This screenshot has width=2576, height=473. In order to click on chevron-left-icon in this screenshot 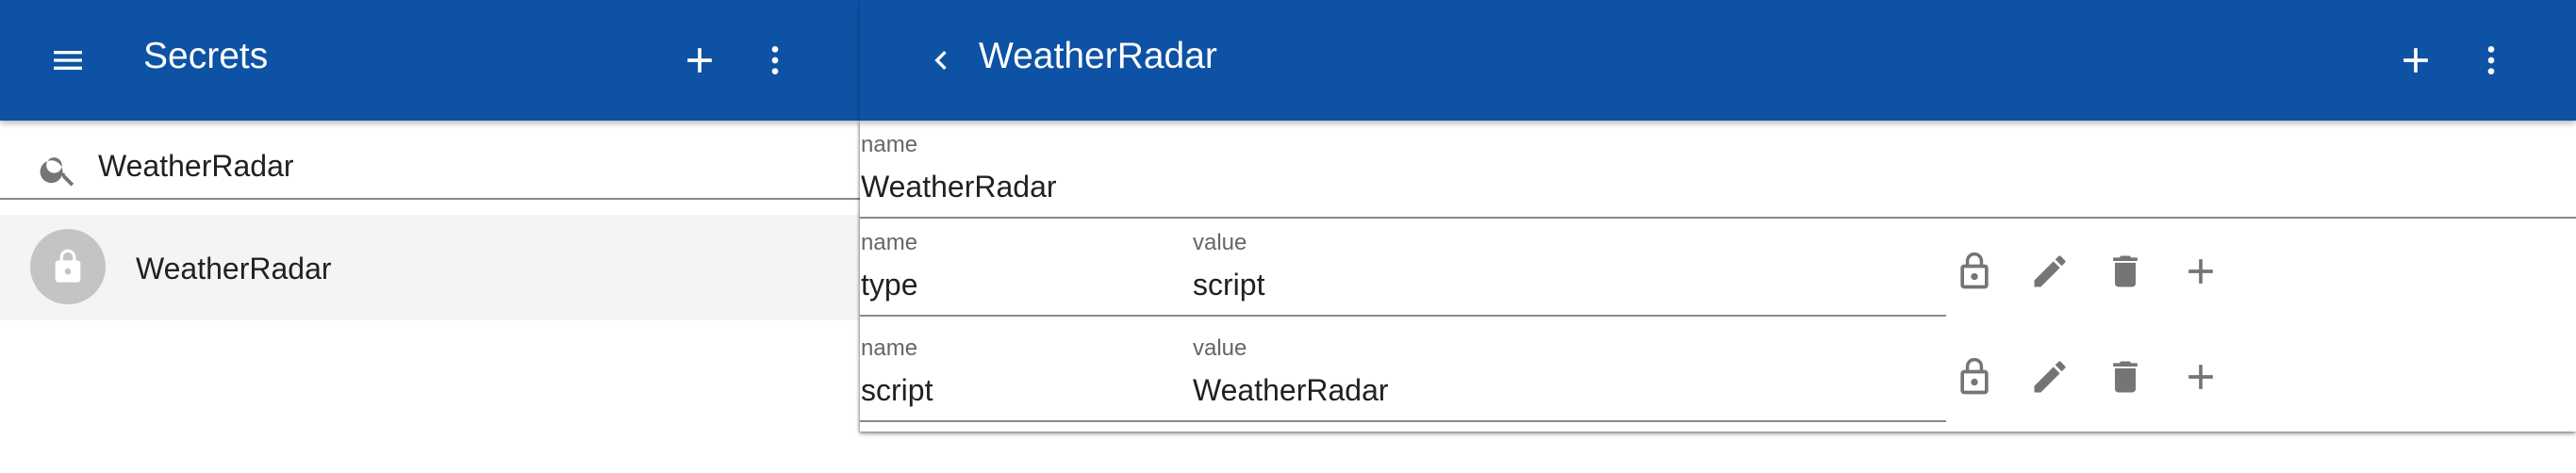, I will do `click(940, 60)`.